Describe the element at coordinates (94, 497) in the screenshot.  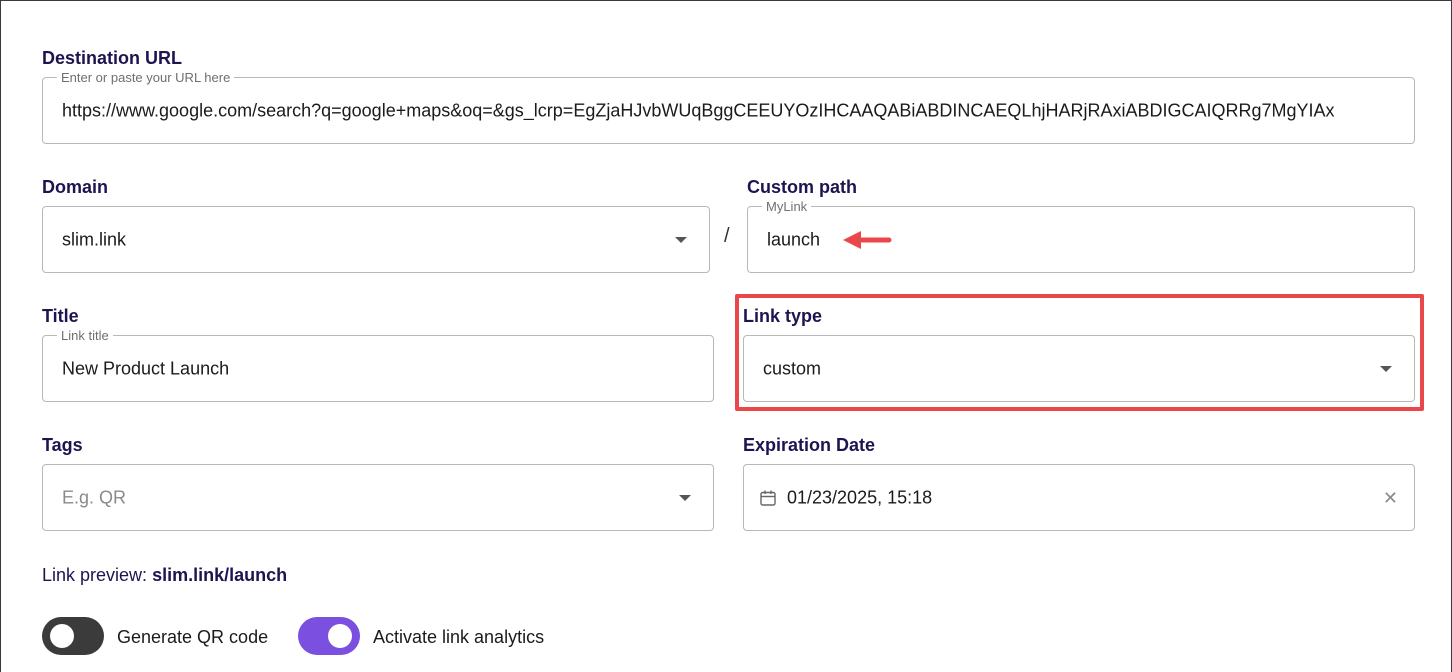
I see `tags-placeholder: E.g. QR` at that location.